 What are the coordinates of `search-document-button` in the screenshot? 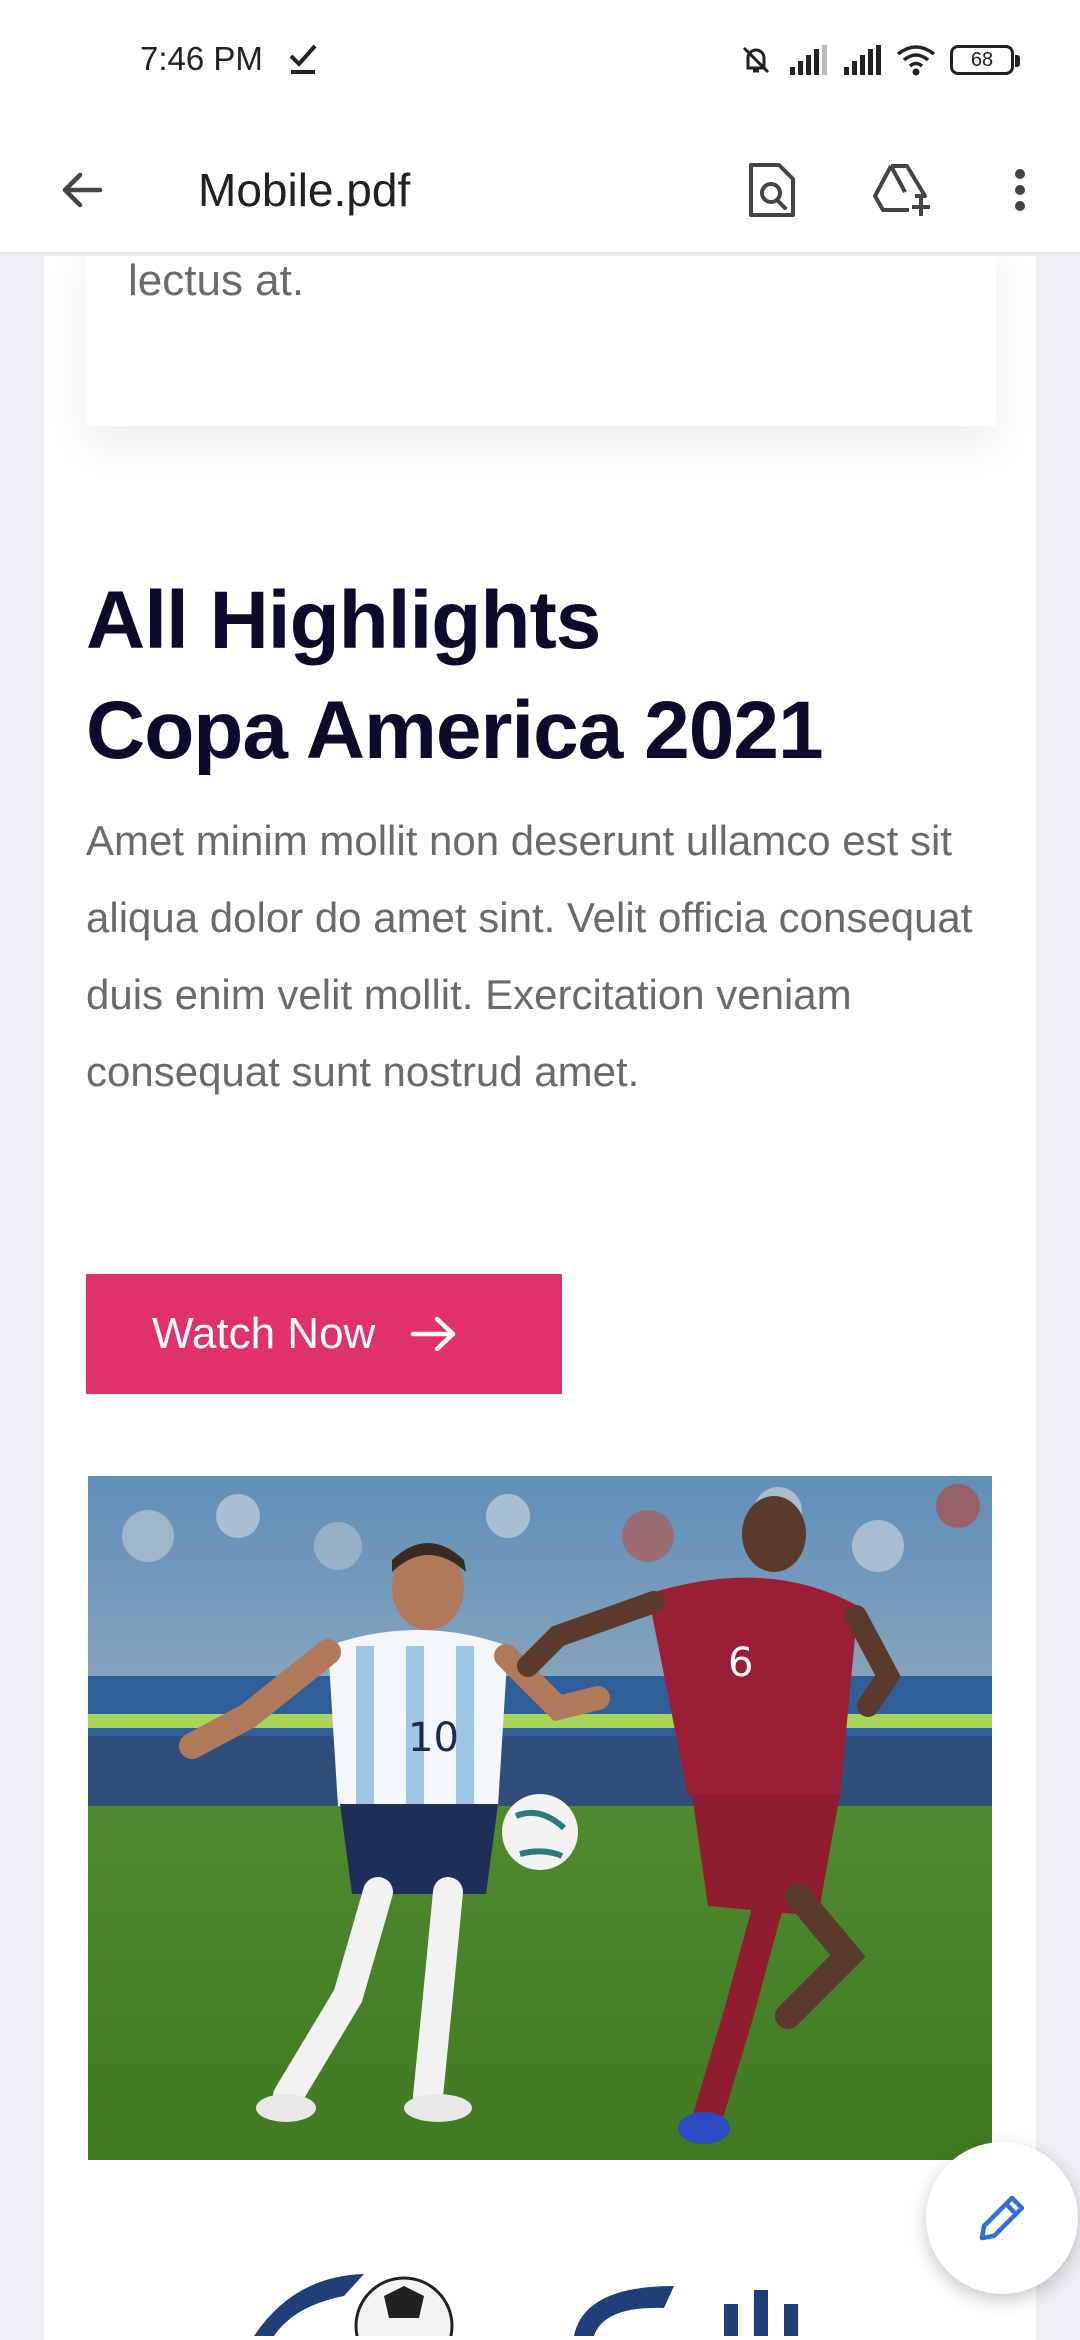 It's located at (772, 190).